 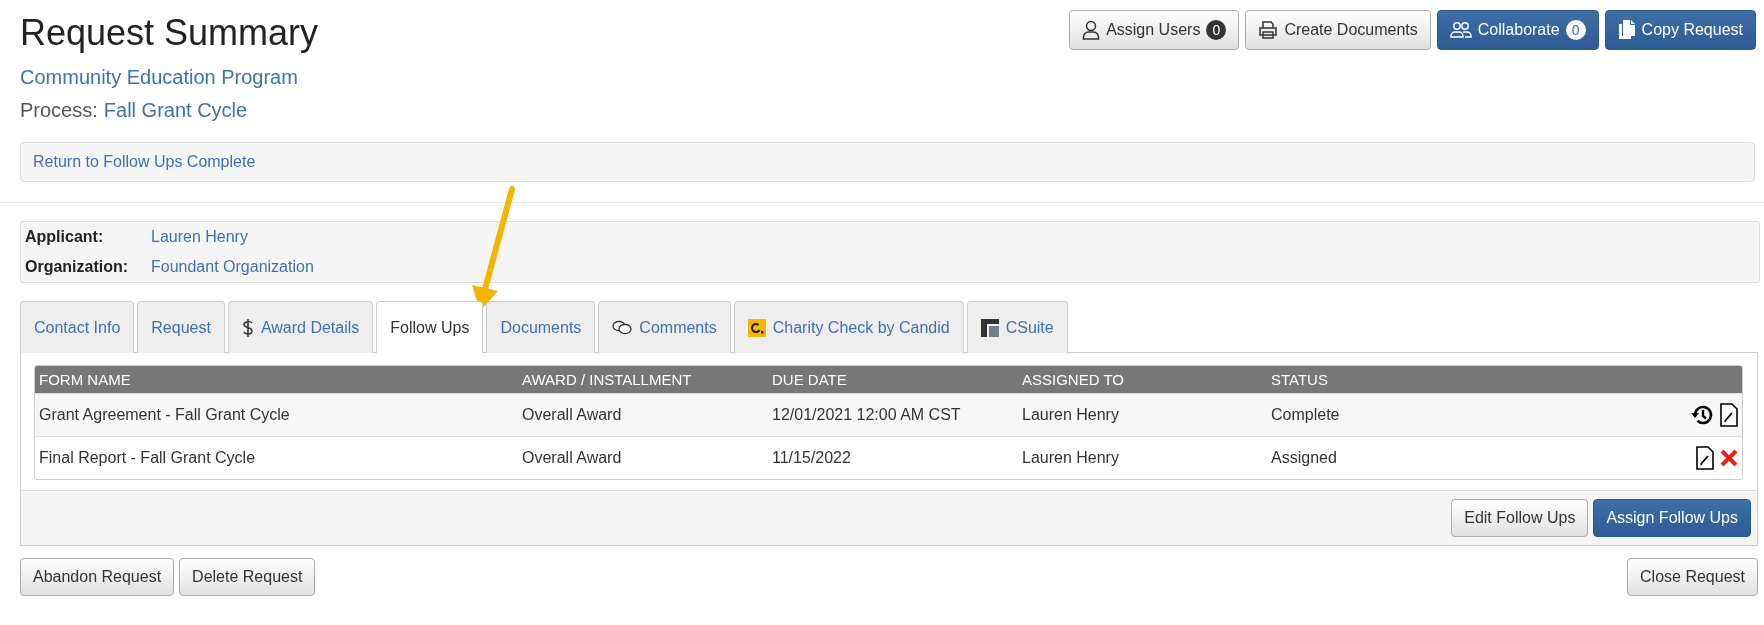 I want to click on column-header: DUE DATE, so click(x=893, y=380).